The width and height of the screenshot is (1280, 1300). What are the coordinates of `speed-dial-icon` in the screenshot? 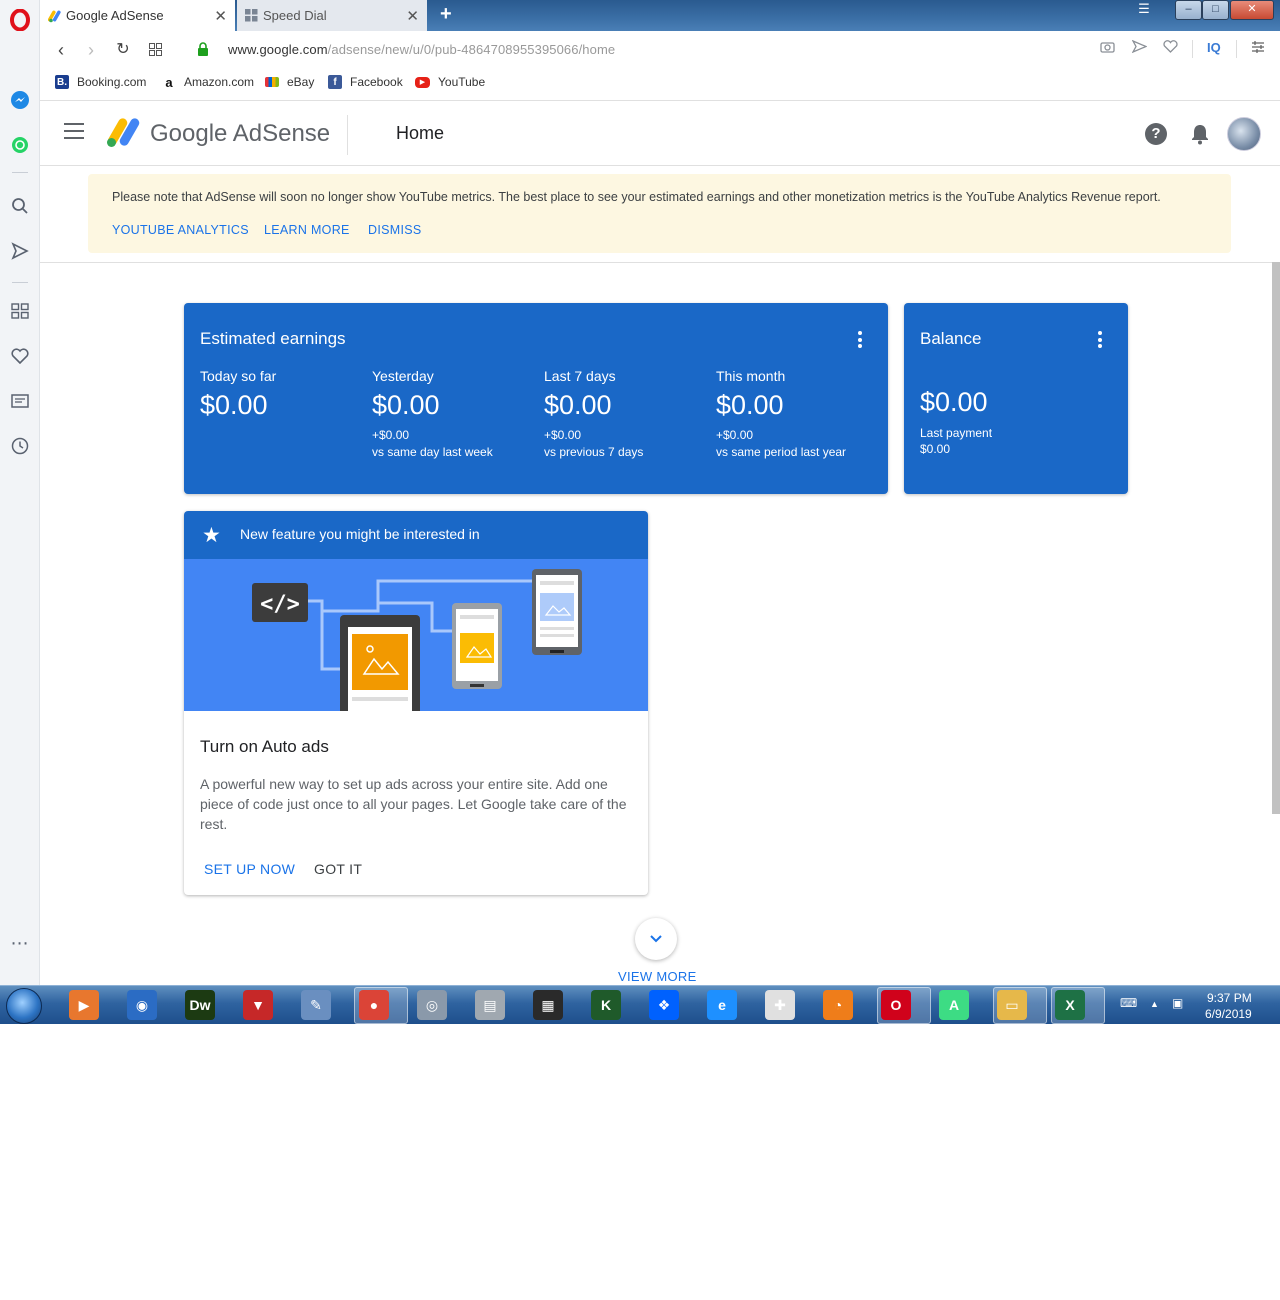 It's located at (20, 311).